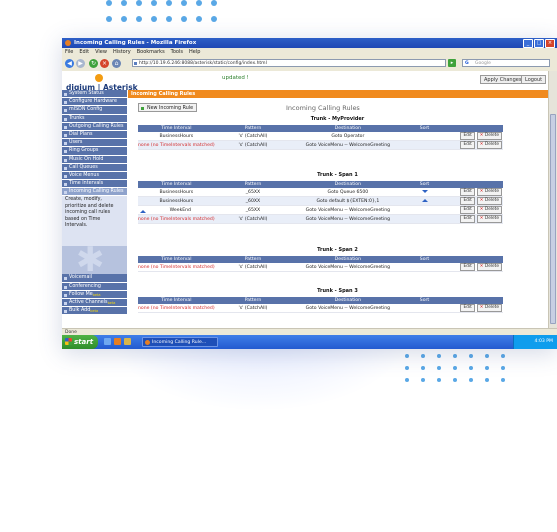  What do you see at coordinates (69, 52) in the screenshot?
I see `menu-file: File` at bounding box center [69, 52].